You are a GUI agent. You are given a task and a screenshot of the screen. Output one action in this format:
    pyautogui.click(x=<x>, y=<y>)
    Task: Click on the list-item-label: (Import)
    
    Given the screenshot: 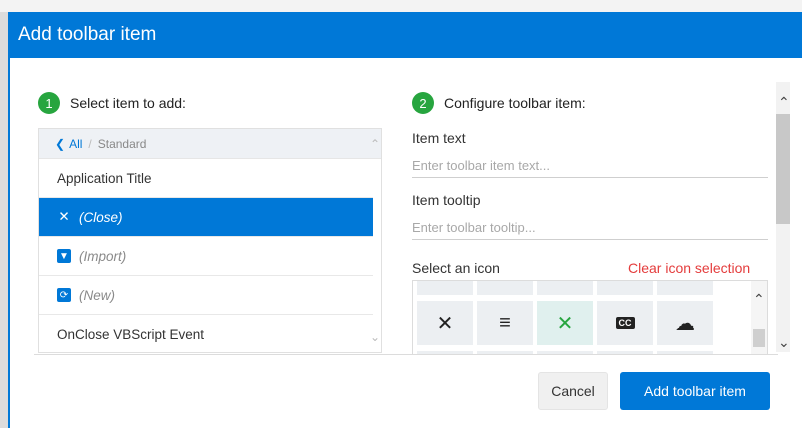 What is the action you would take?
    pyautogui.click(x=103, y=256)
    